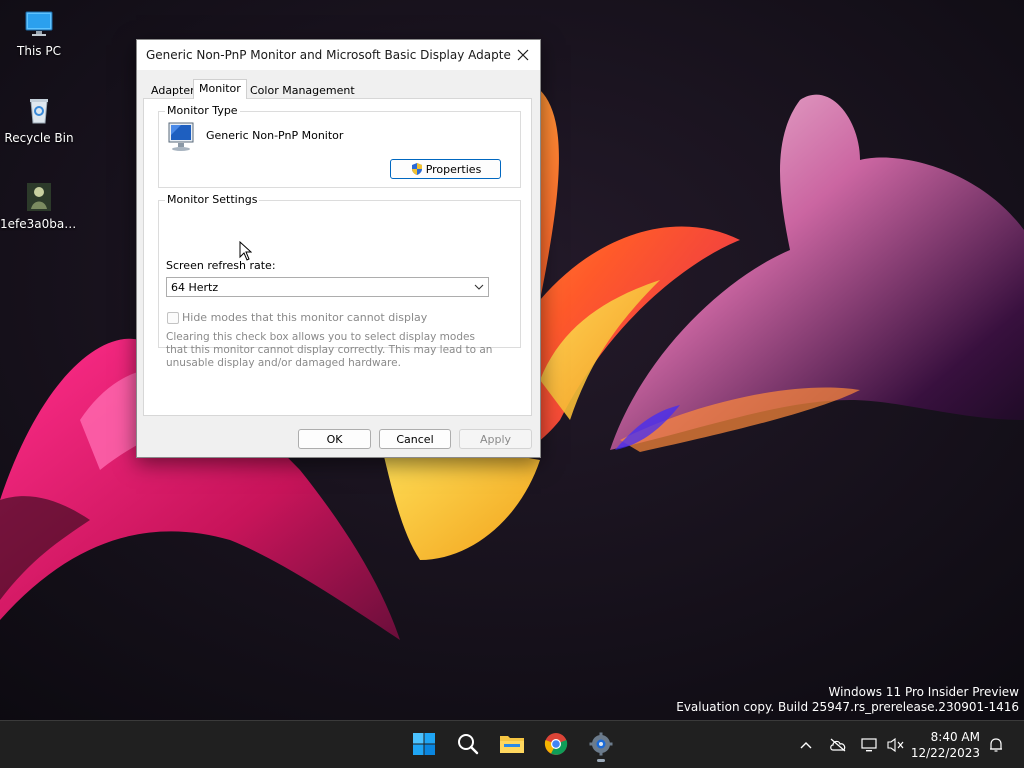  Describe the element at coordinates (415, 439) in the screenshot. I see `cancel-button: Cancel` at that location.